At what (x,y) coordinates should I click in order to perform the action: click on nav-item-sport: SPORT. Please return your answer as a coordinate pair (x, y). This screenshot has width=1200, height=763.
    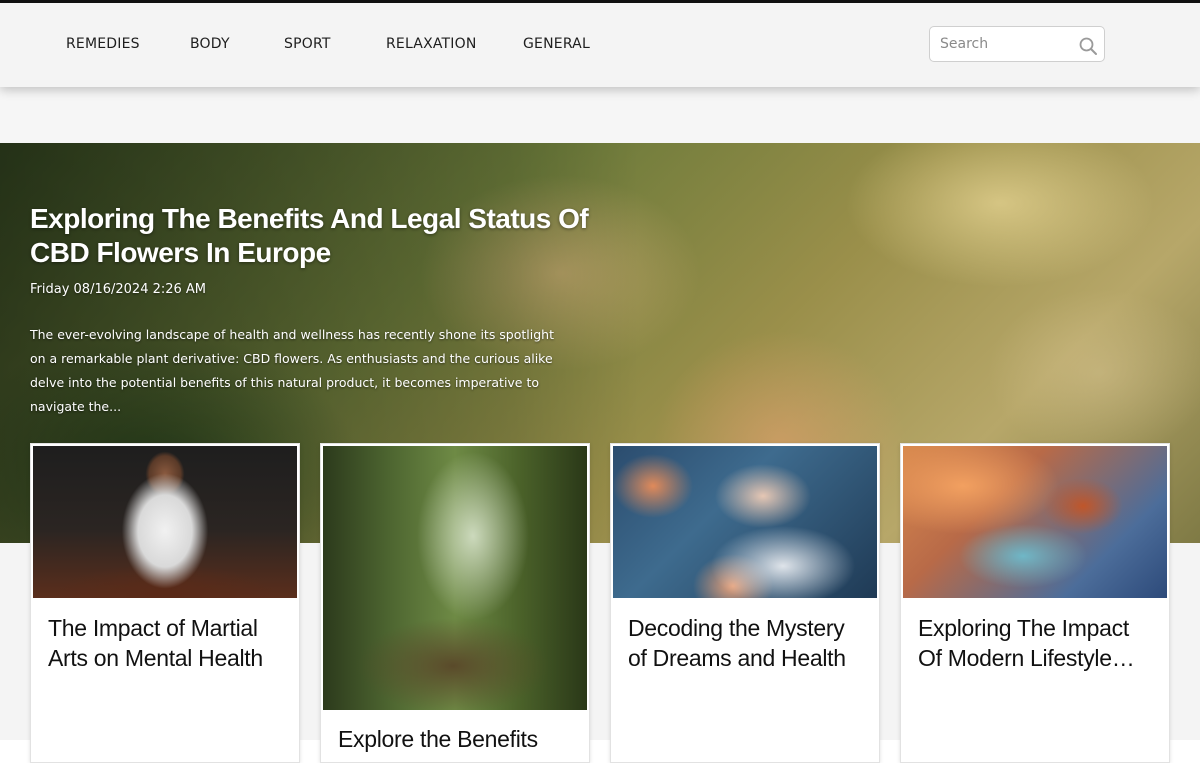
    Looking at the image, I should click on (307, 44).